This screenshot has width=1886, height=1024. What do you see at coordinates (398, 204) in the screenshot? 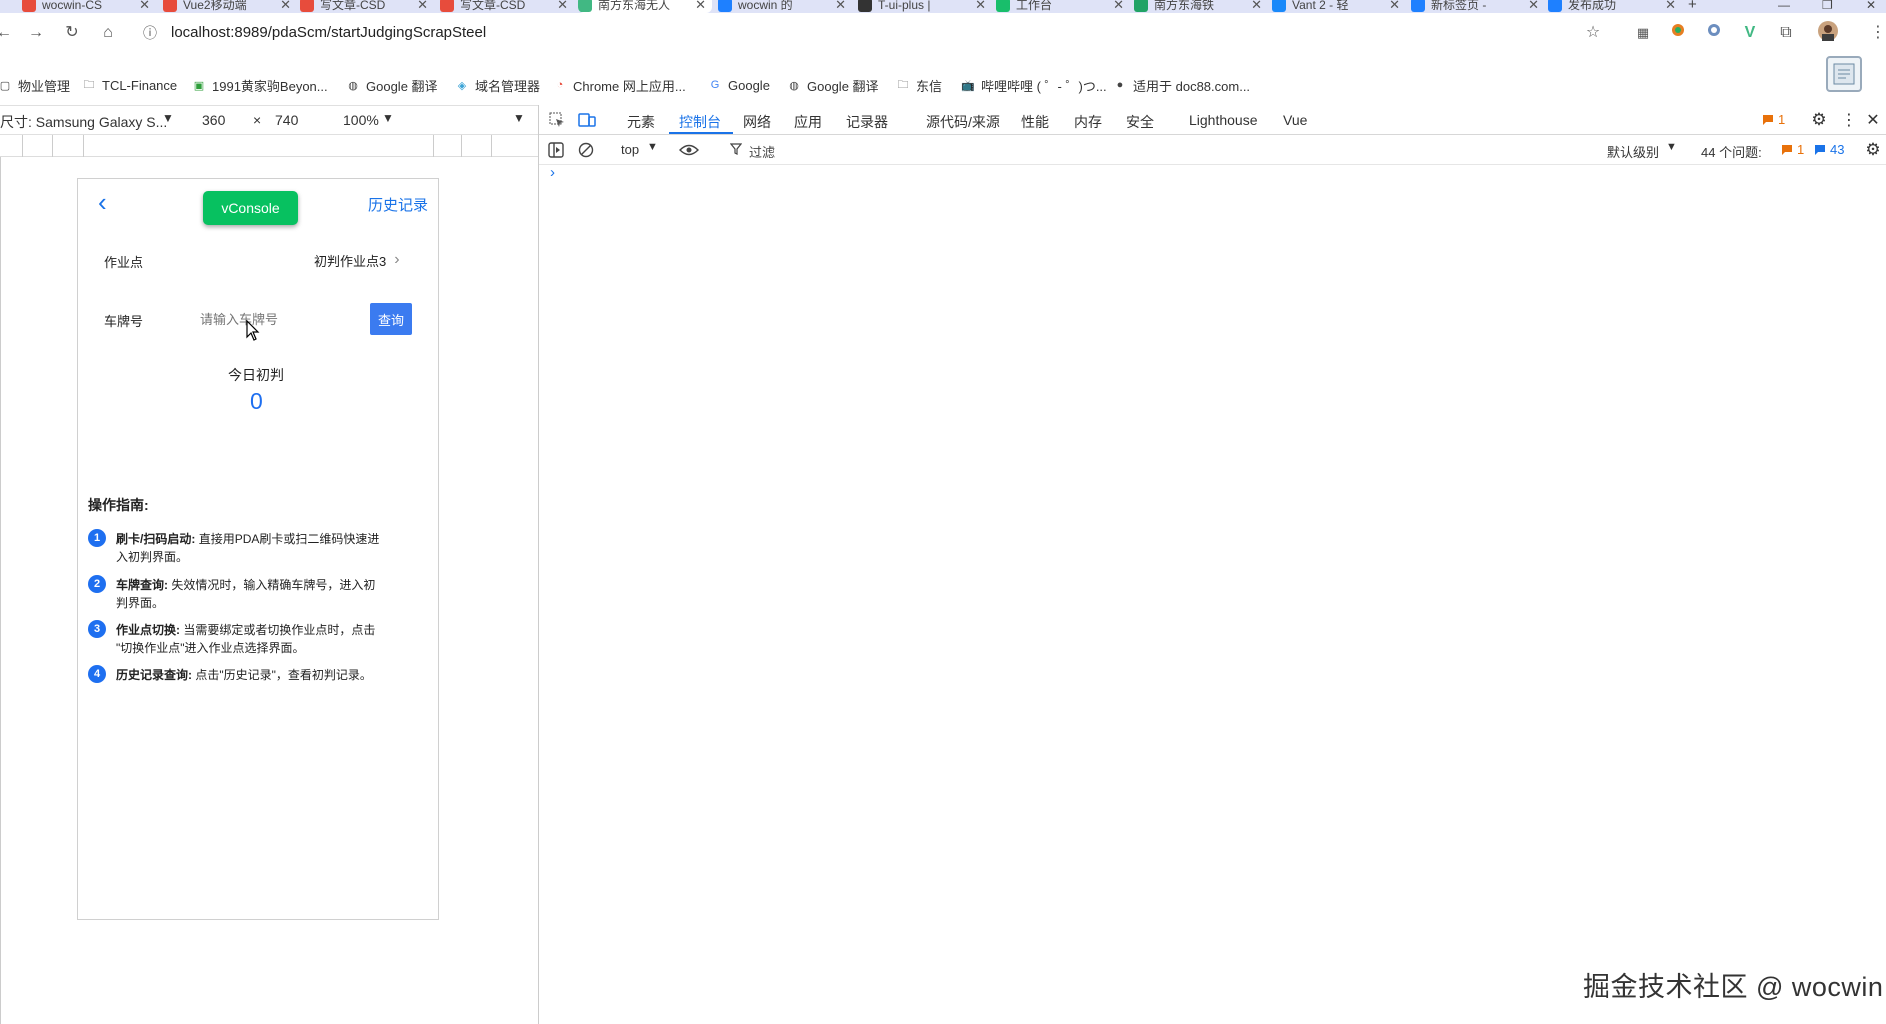
I see `history-link: 历史记录` at bounding box center [398, 204].